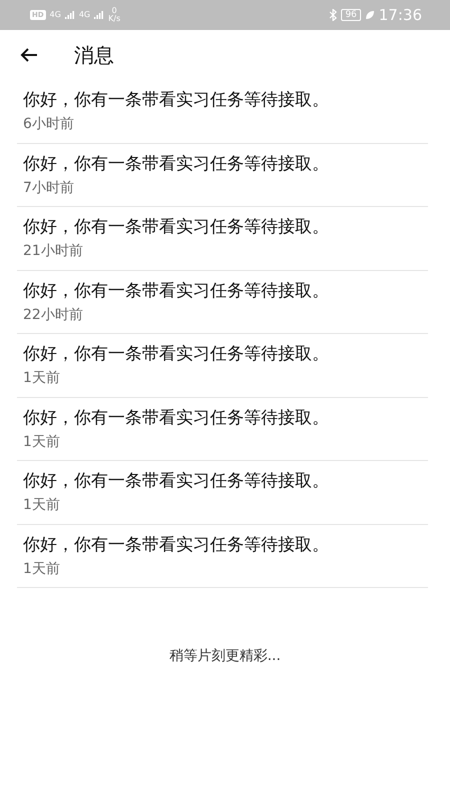 This screenshot has height=800, width=450. What do you see at coordinates (351, 15) in the screenshot?
I see `battery-level: 96` at bounding box center [351, 15].